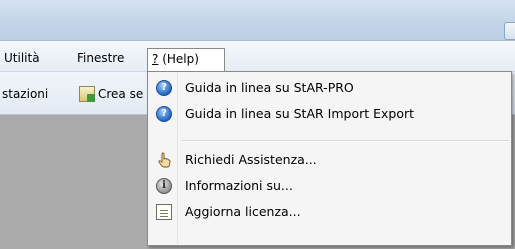  What do you see at coordinates (120, 94) in the screenshot?
I see `toolbar-create-button: Crea se` at bounding box center [120, 94].